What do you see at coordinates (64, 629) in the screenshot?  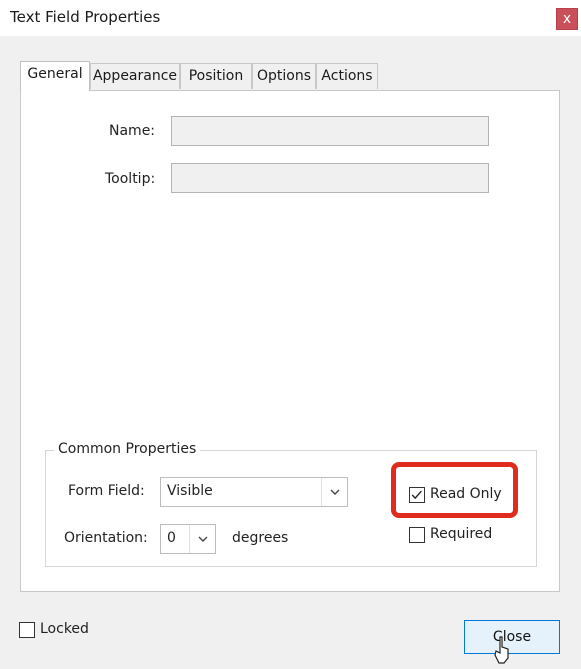 I see `locked-label: Locked` at bounding box center [64, 629].